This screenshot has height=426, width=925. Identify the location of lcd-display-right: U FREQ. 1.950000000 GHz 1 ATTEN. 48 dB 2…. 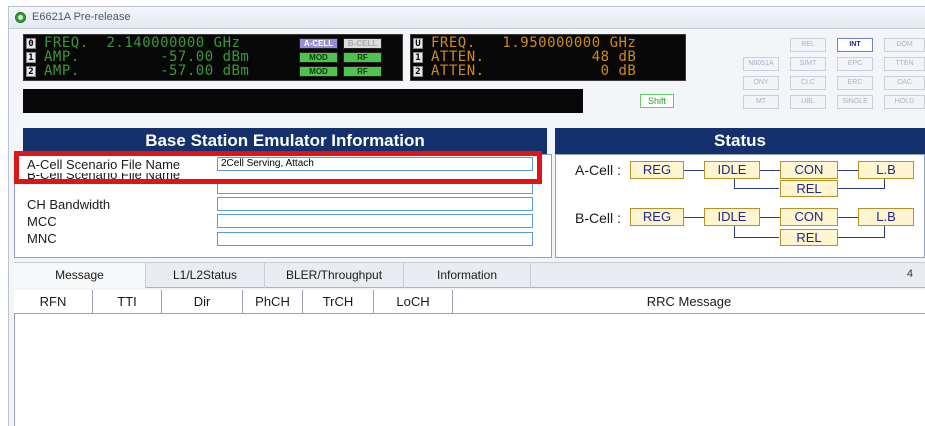
(548, 57).